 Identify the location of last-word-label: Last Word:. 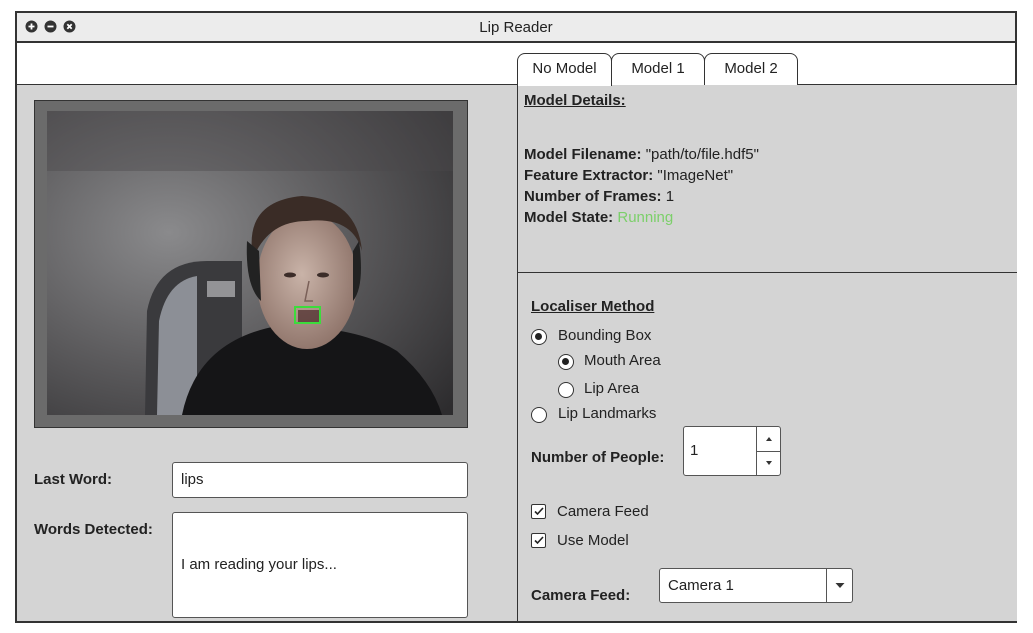
(73, 479).